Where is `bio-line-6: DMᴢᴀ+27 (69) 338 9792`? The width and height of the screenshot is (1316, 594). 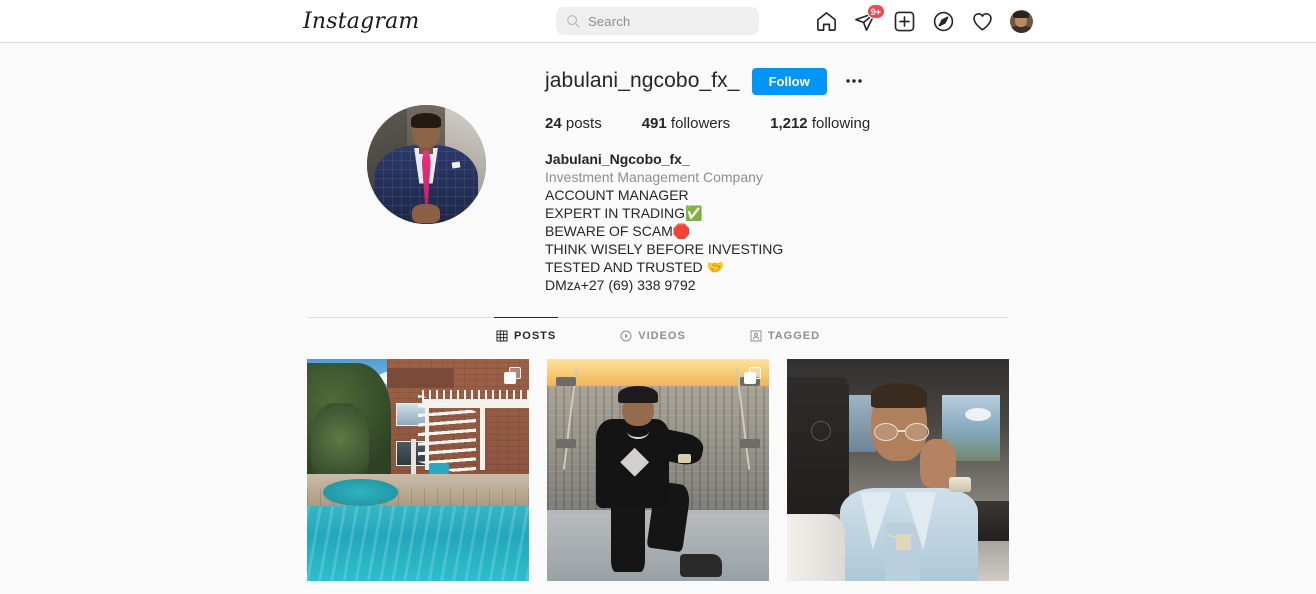
bio-line-6: DMᴢᴀ+27 (69) 338 9792 is located at coordinates (620, 285).